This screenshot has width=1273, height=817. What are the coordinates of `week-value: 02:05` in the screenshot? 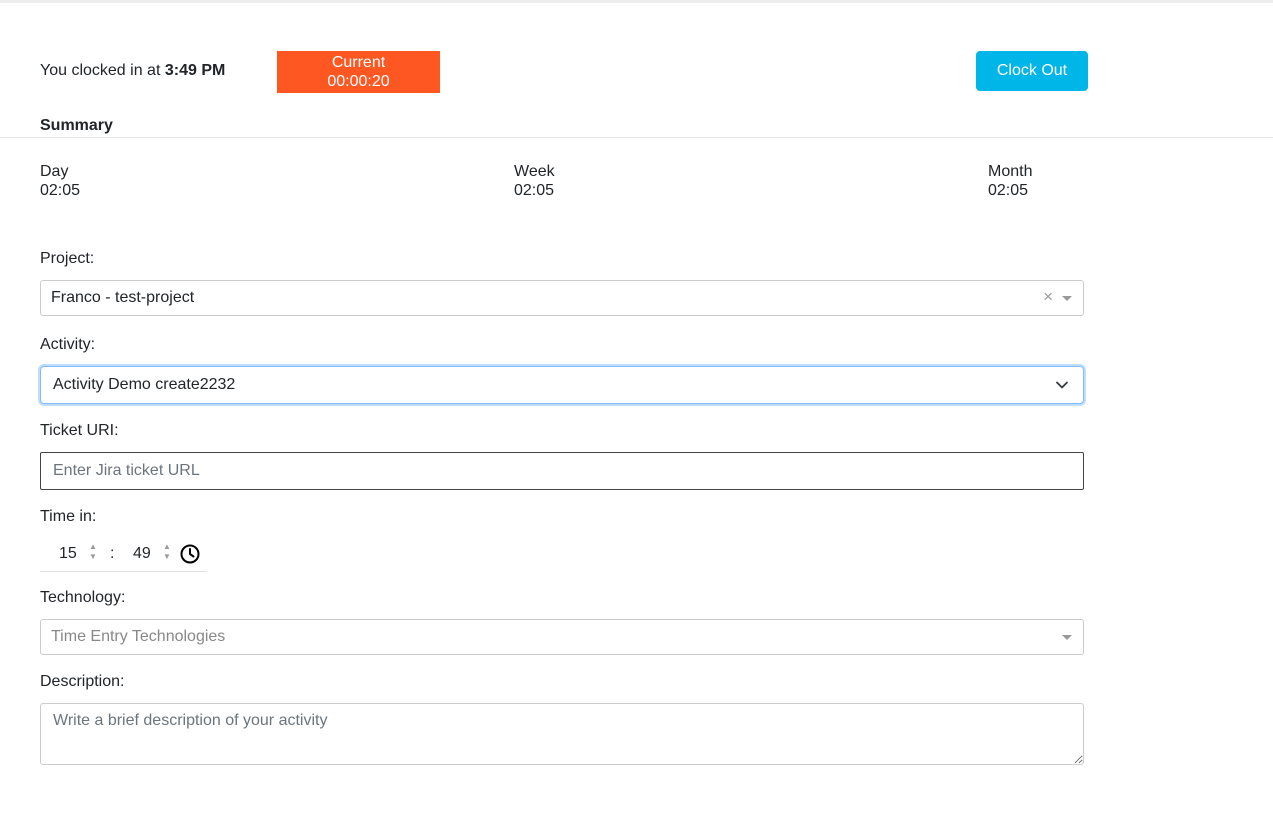 It's located at (534, 190).